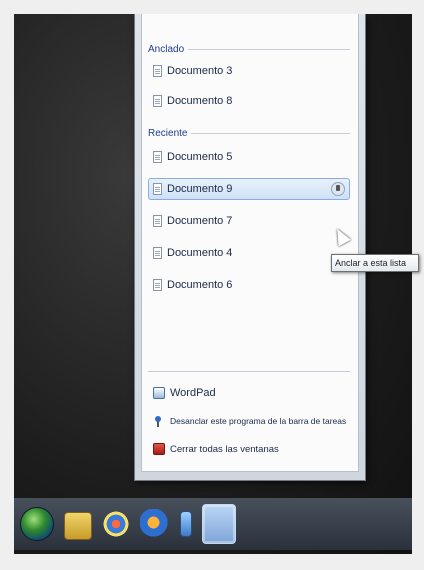 This screenshot has height=570, width=424. Describe the element at coordinates (159, 449) in the screenshot. I see `close-window-icon` at that location.